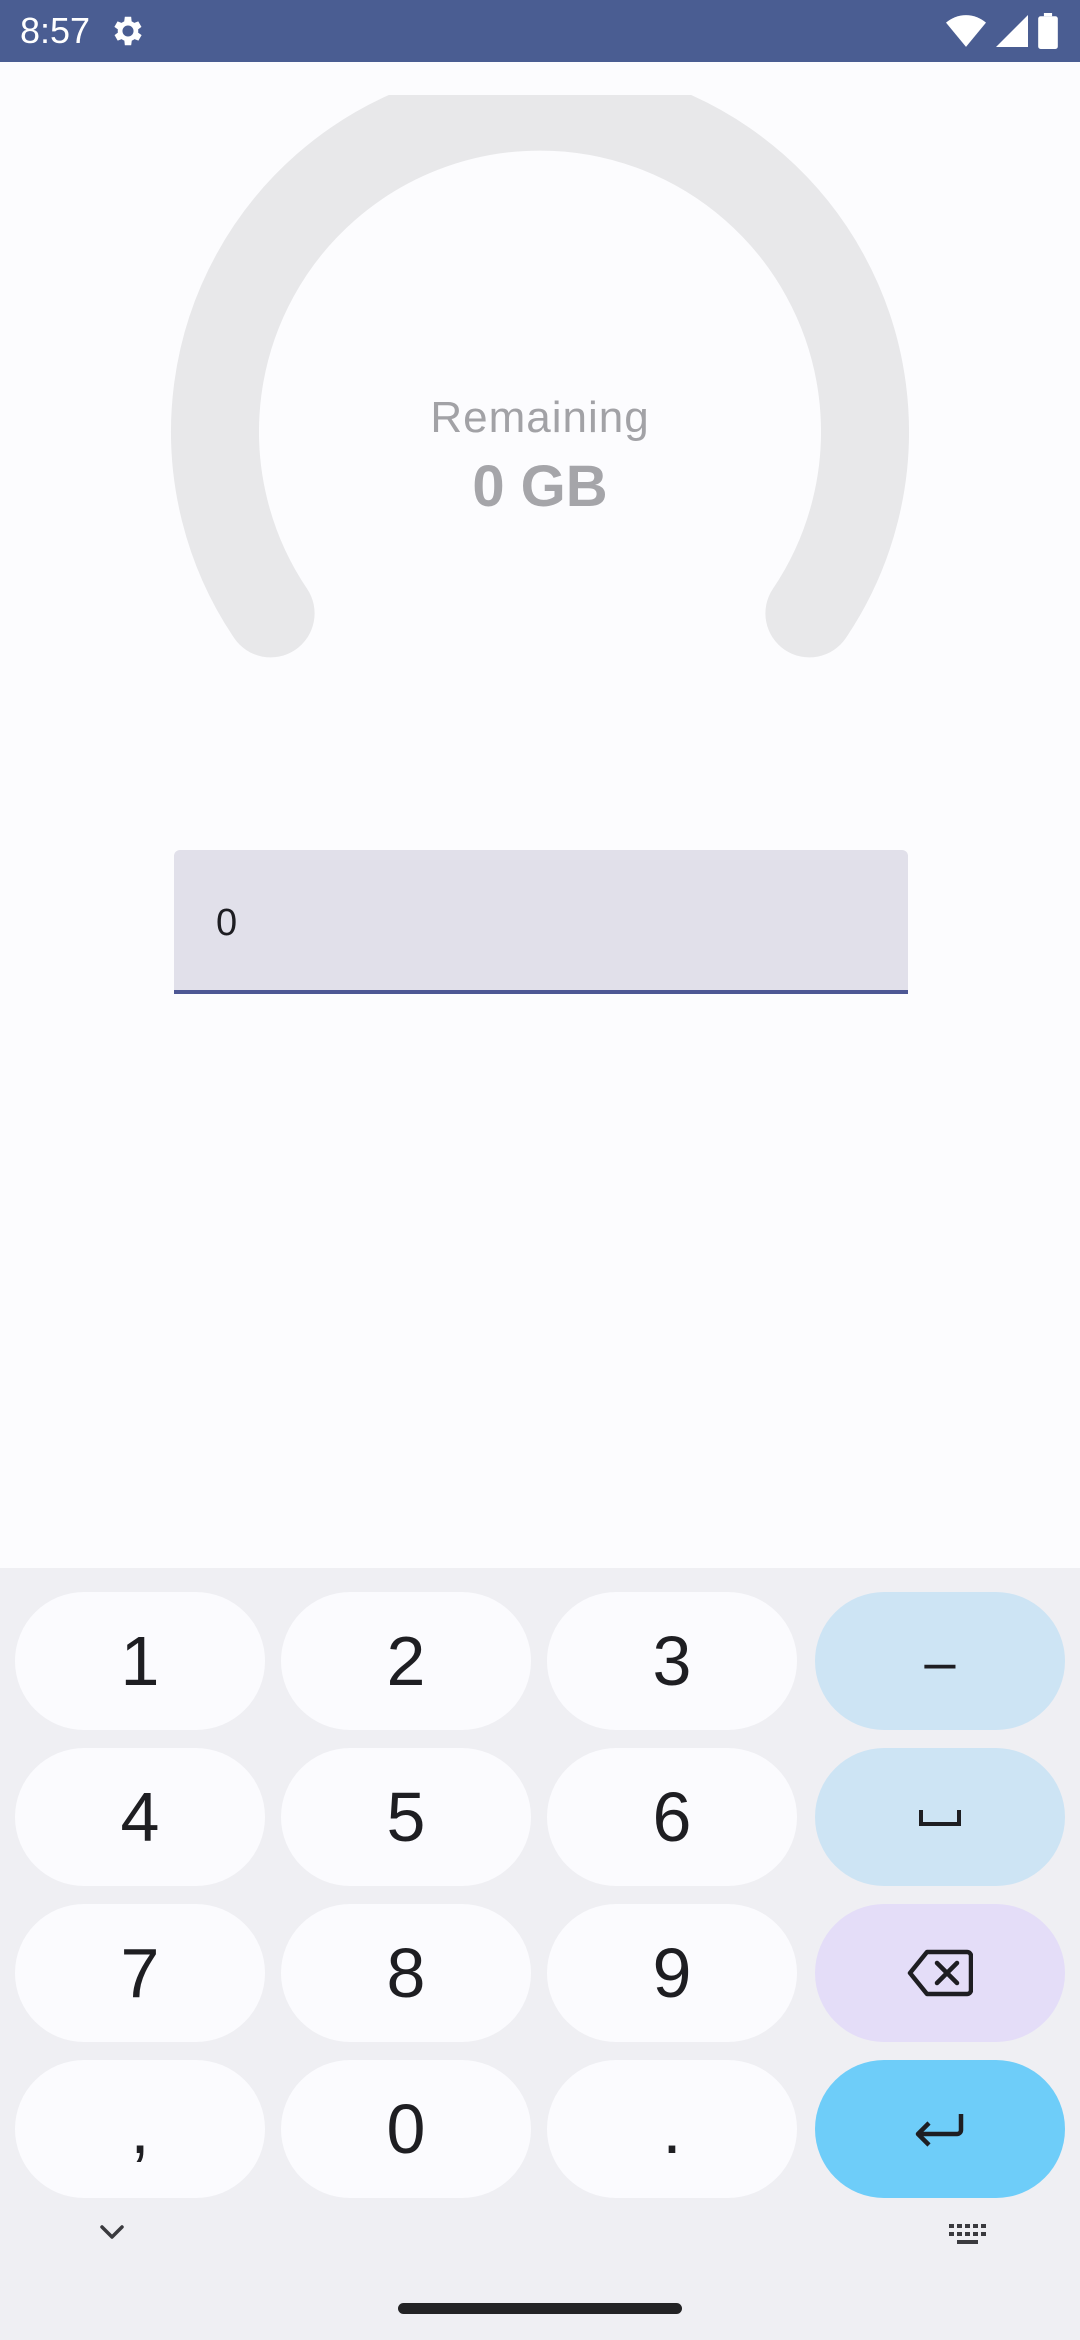 This screenshot has width=1080, height=2340. Describe the element at coordinates (540, 486) in the screenshot. I see `gauge-value: 0 GB` at that location.